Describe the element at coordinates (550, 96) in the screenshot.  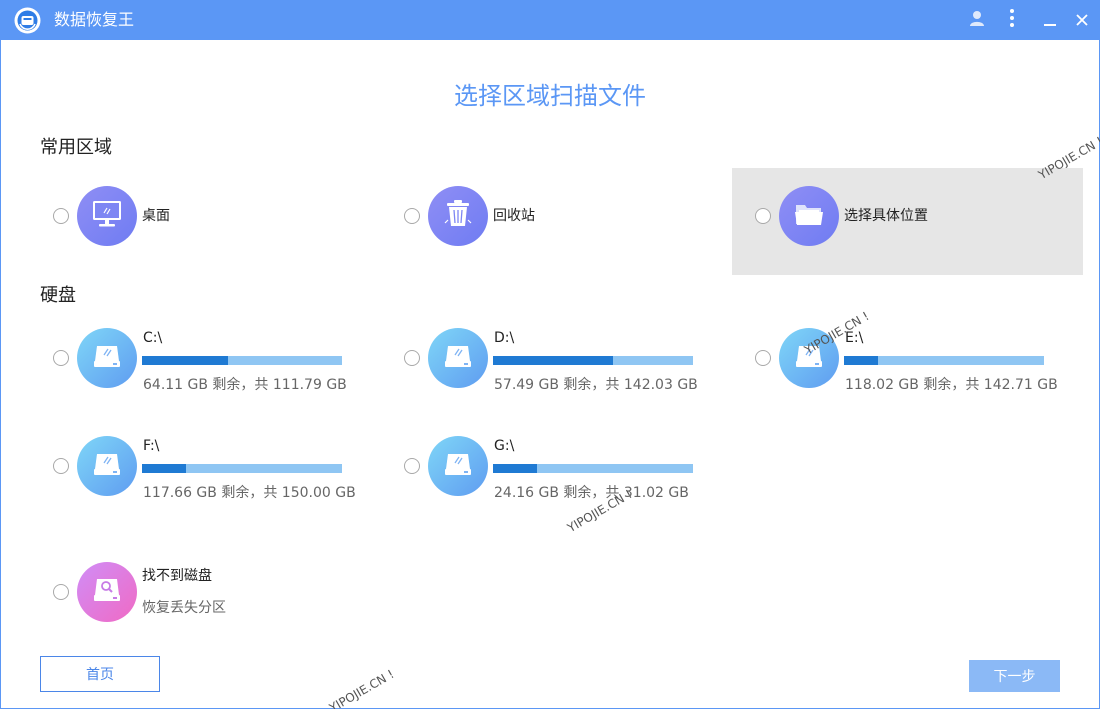
I see `page-title: 选择区域扫描文件` at that location.